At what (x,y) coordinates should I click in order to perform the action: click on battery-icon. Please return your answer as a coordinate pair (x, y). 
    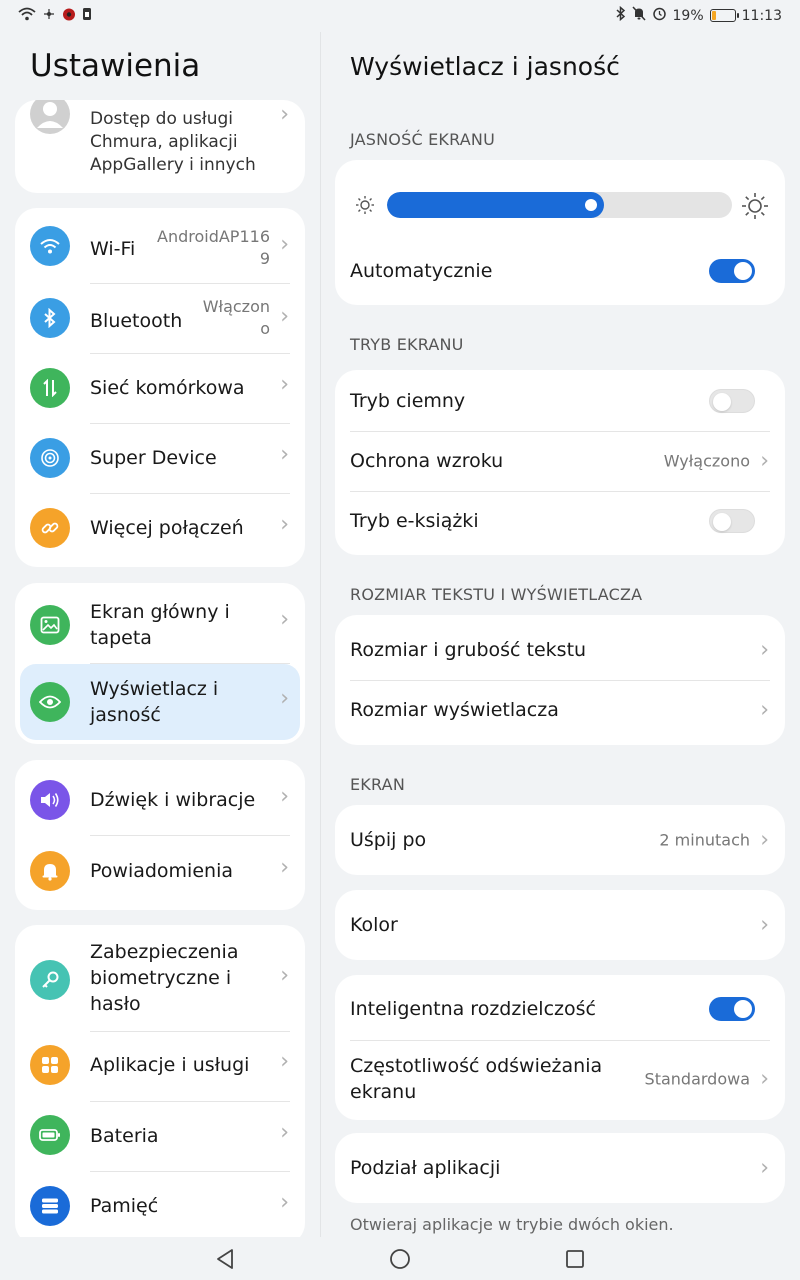
    Looking at the image, I should click on (724, 15).